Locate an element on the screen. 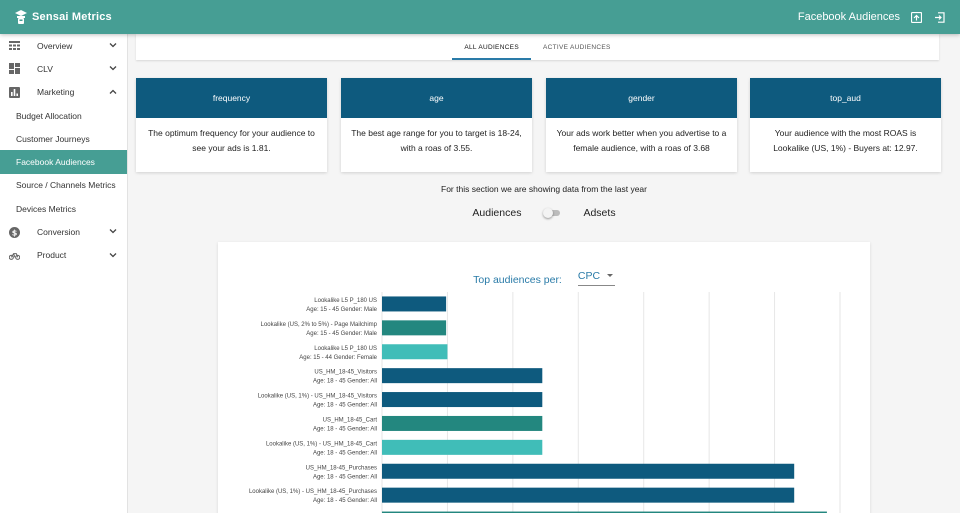  tab-active-audiences: ACTIVE AUDIENCES is located at coordinates (577, 47).